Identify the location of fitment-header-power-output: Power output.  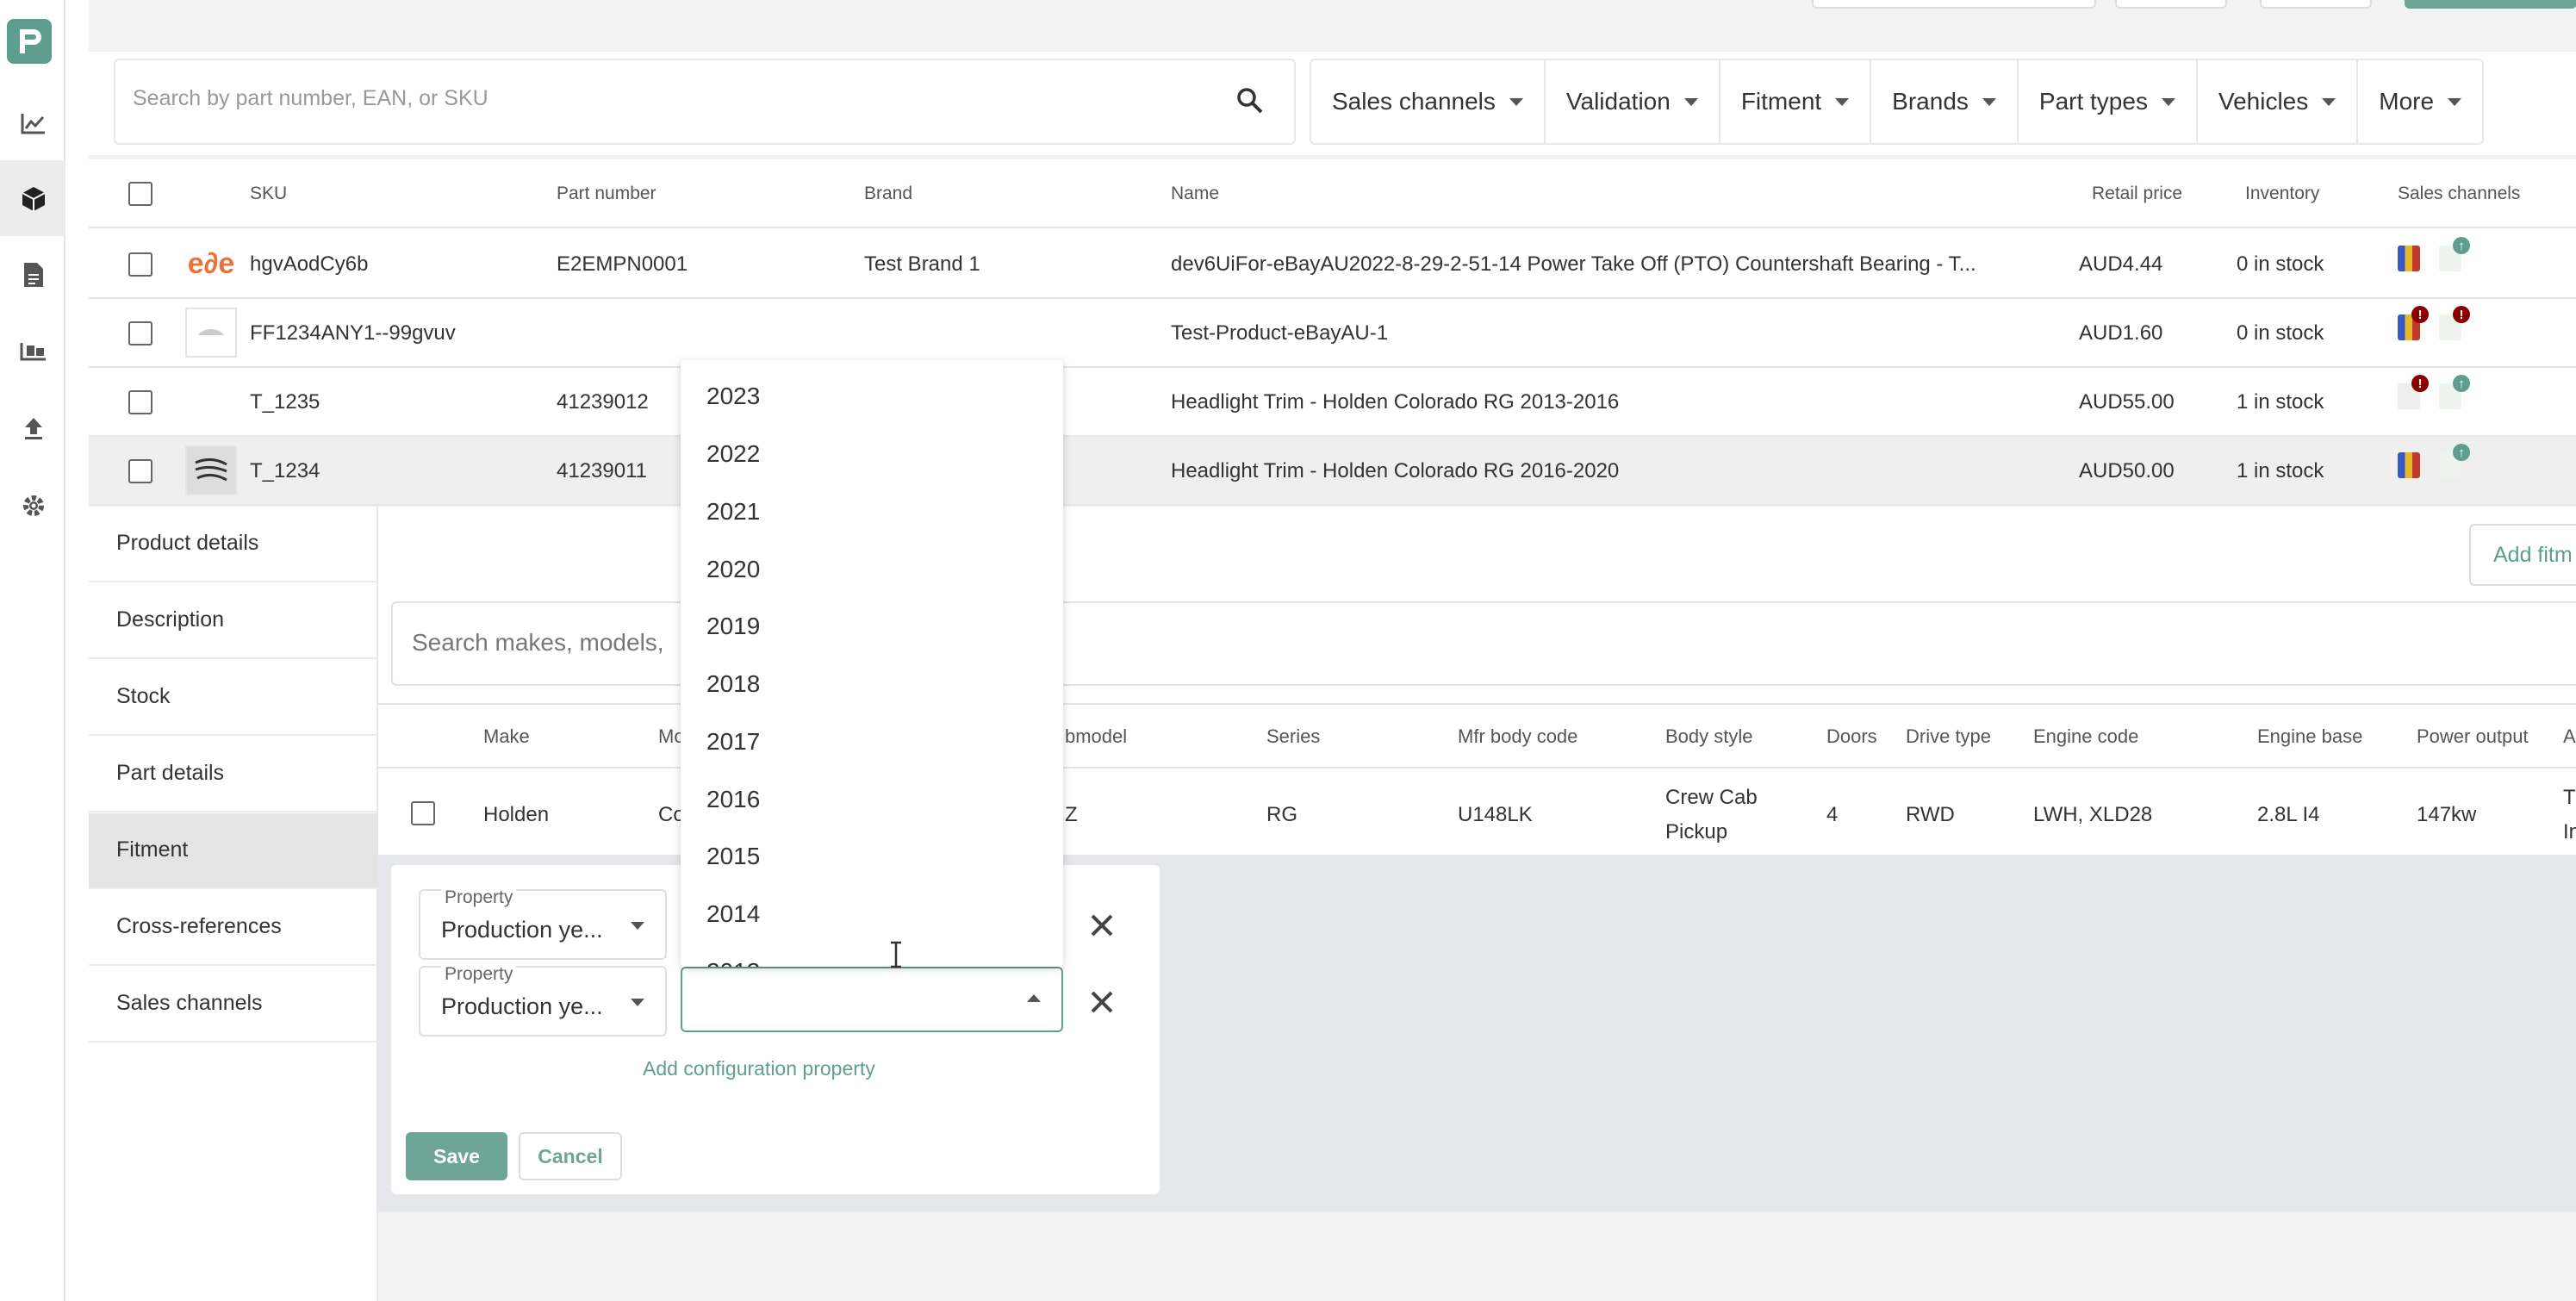
(2473, 736).